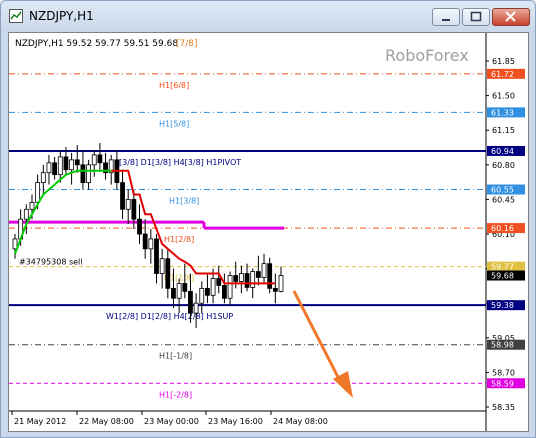  Describe the element at coordinates (502, 305) in the screenshot. I see `level-price-label: 59.38` at that location.